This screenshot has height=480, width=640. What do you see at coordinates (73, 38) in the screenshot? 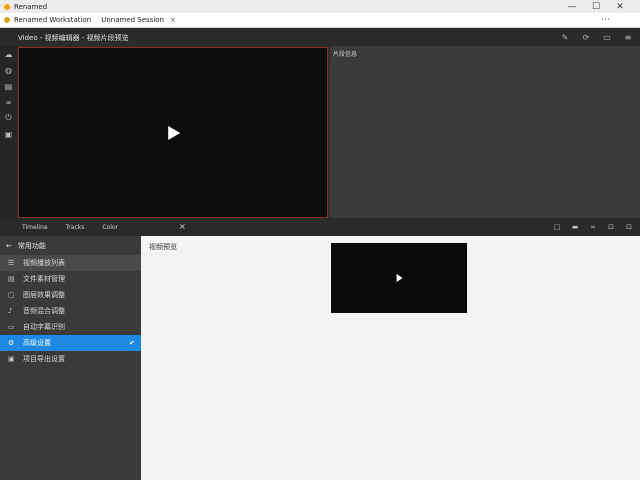
I see `editor-title: Video - 视频编辑器 - 视频片段预览` at bounding box center [73, 38].